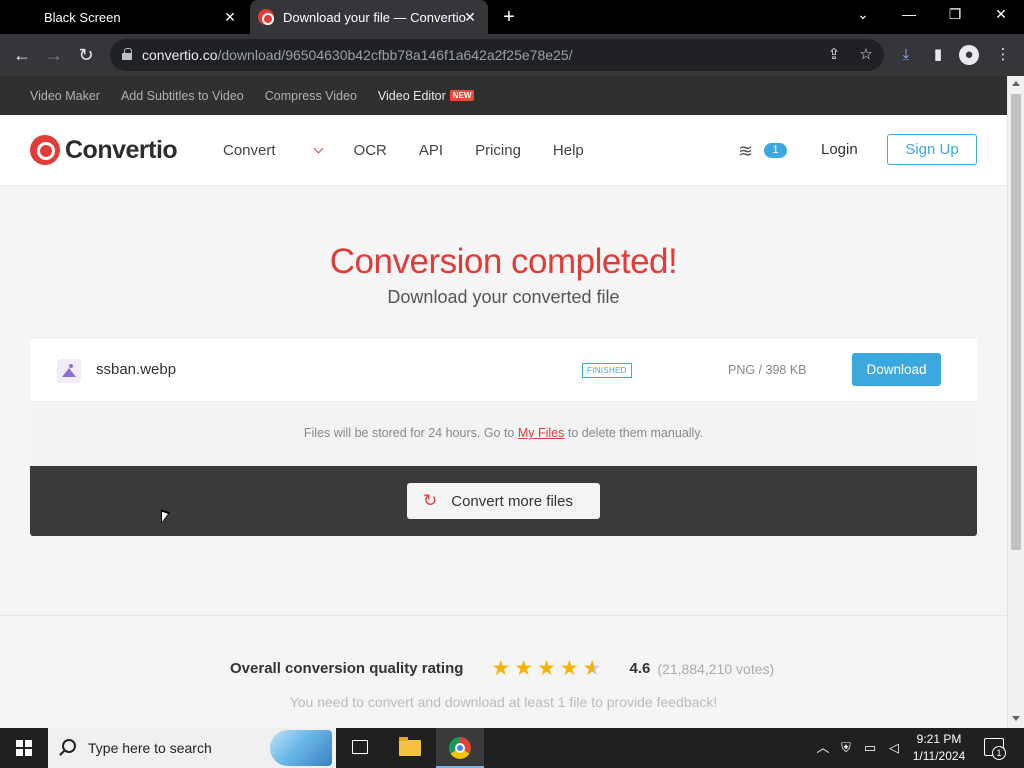 This screenshot has height=768, width=1024. Describe the element at coordinates (999, 753) in the screenshot. I see `notification-count: 1` at that location.